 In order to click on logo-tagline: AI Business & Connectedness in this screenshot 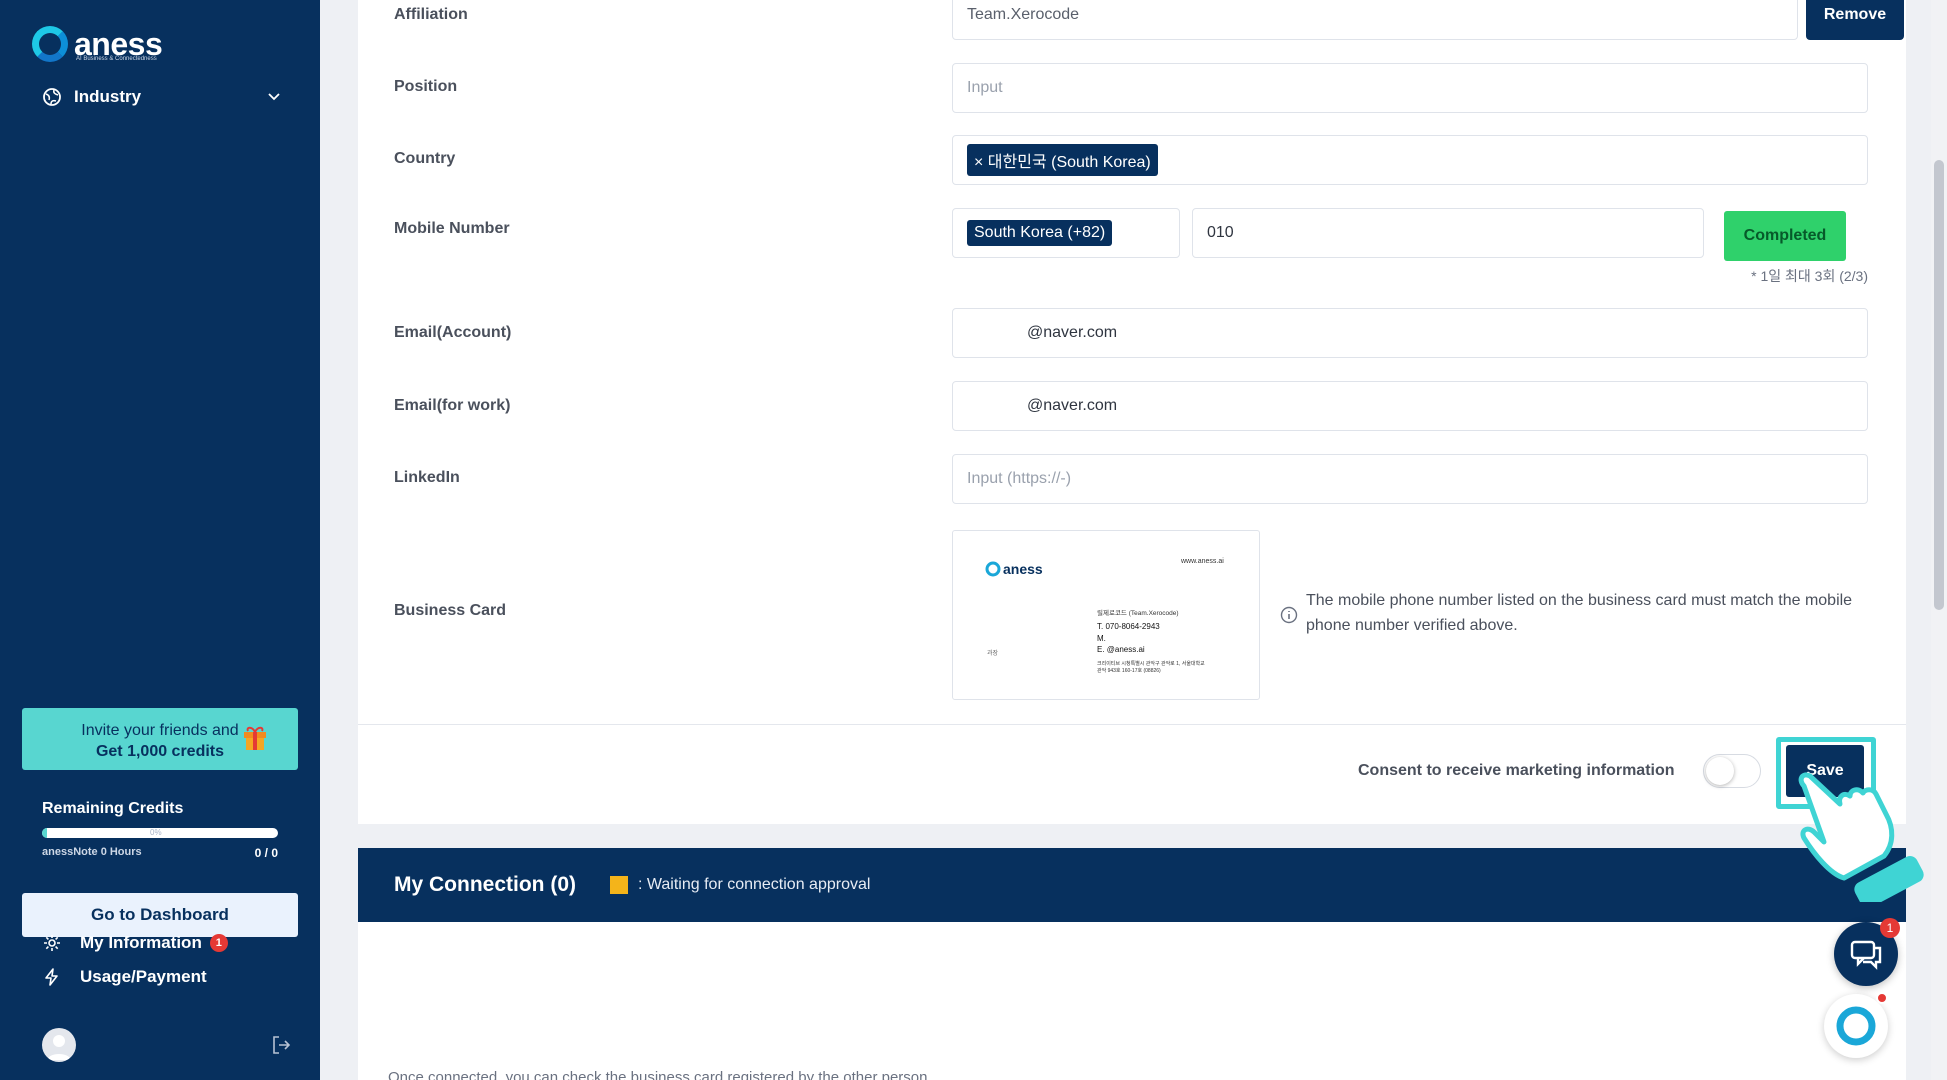, I will do `click(116, 59)`.